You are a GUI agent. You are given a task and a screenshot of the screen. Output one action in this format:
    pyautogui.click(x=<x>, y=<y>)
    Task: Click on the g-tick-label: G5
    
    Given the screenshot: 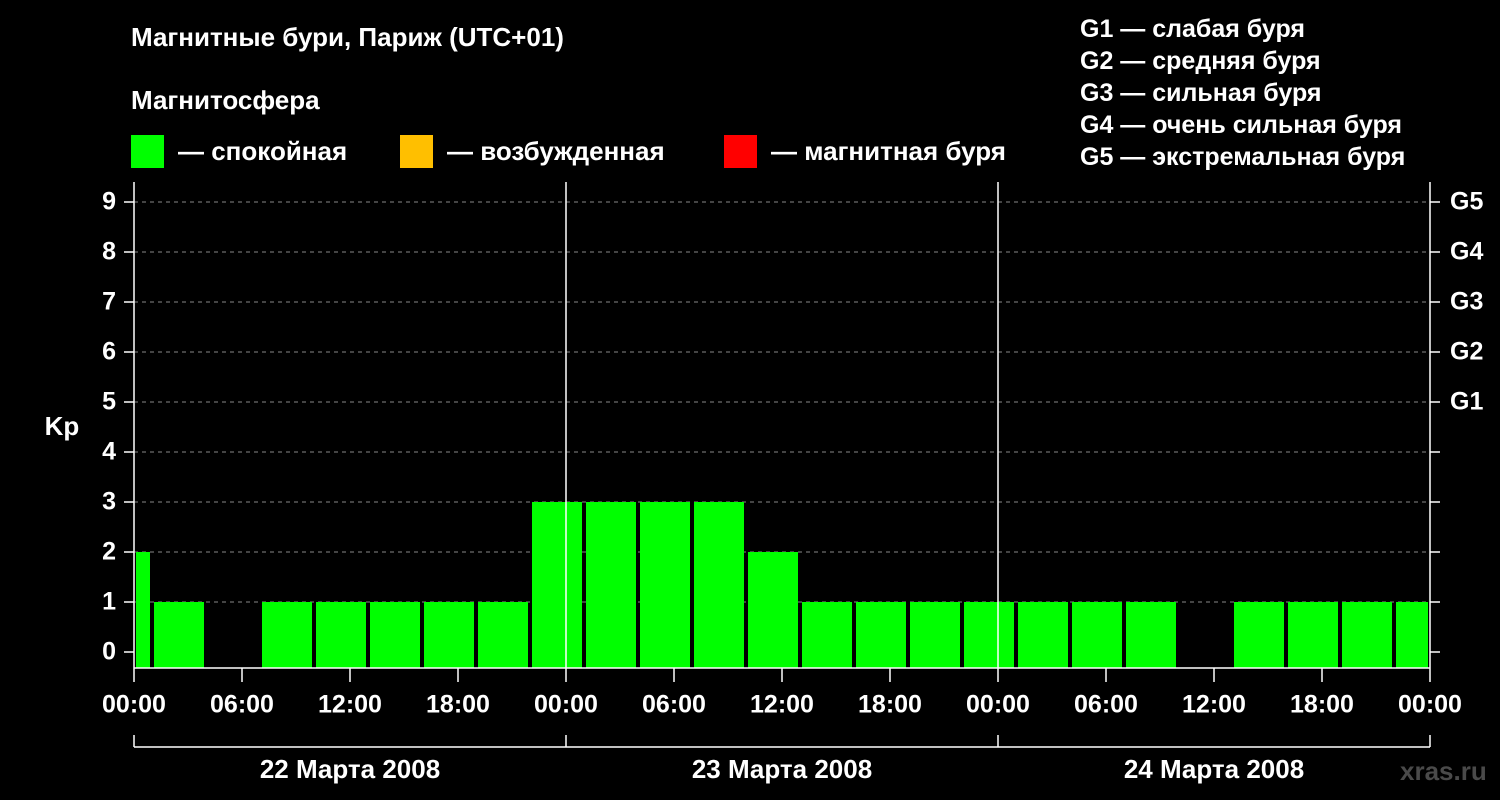 What is the action you would take?
    pyautogui.click(x=1466, y=202)
    